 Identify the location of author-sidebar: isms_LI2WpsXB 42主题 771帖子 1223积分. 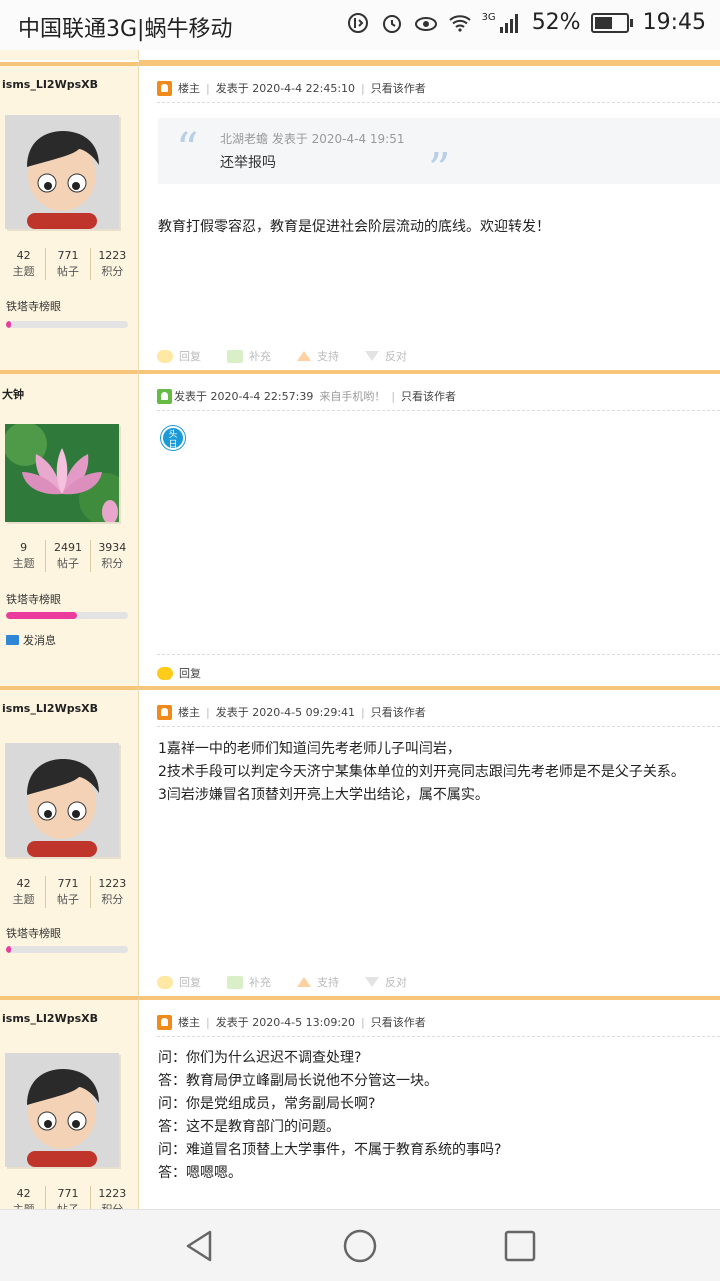
(69, 1102).